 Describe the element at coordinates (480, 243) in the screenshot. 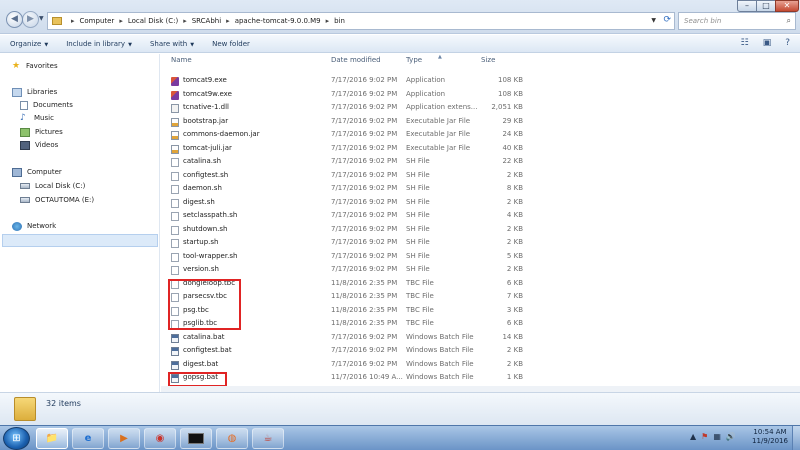

I see `file-row: startup.sh 7/17/2016 9:02 PM SH File 2 KB` at that location.